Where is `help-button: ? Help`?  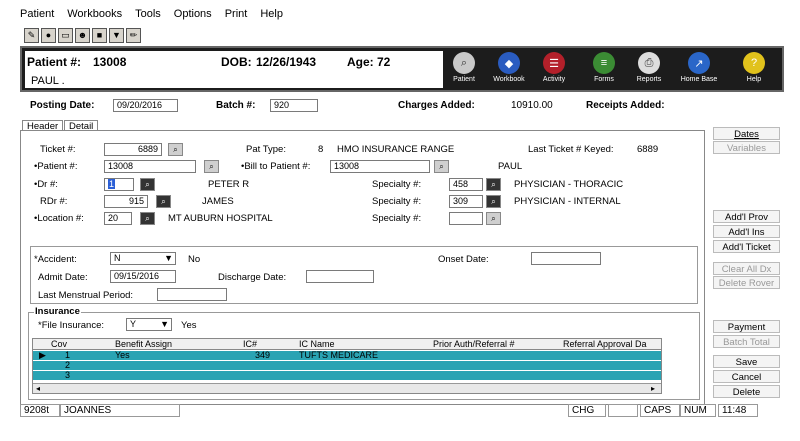
help-button: ? Help is located at coordinates (754, 70).